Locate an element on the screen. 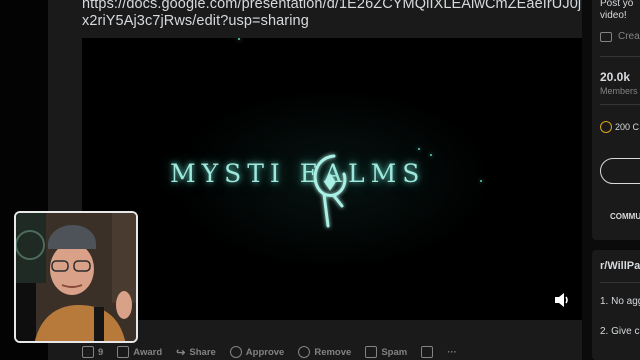 The image size is (640, 360). share-button: ↪ Share is located at coordinates (196, 352).